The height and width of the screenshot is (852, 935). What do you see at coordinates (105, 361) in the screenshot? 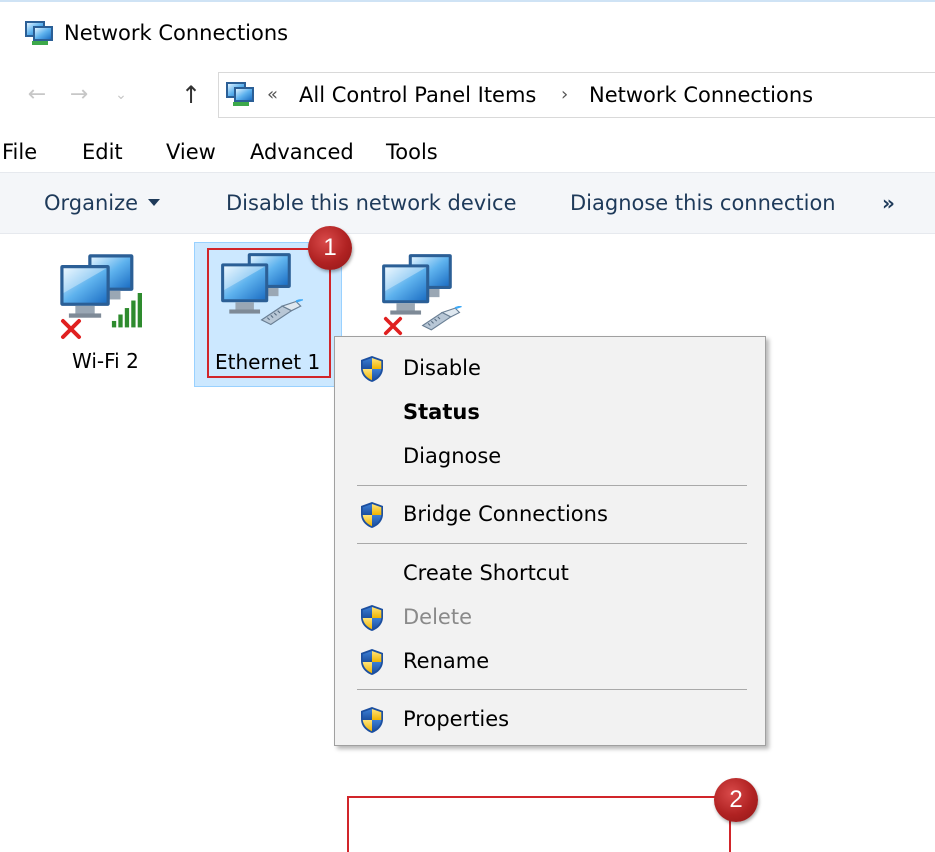
I see `connection-label: Wi-Fi 2` at bounding box center [105, 361].